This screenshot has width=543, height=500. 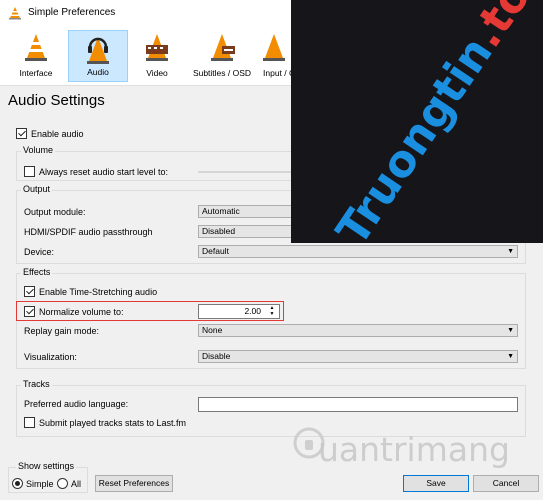 I want to click on volume-group-title: Volume, so click(x=38, y=150).